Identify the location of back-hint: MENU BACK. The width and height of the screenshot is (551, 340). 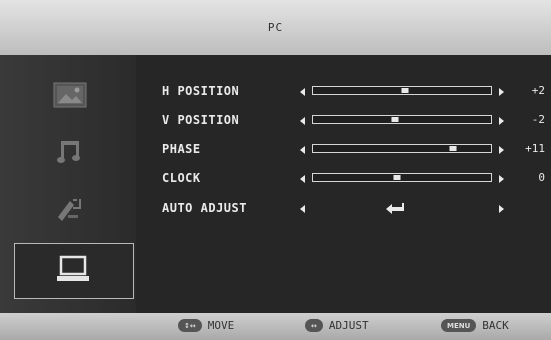
(475, 325).